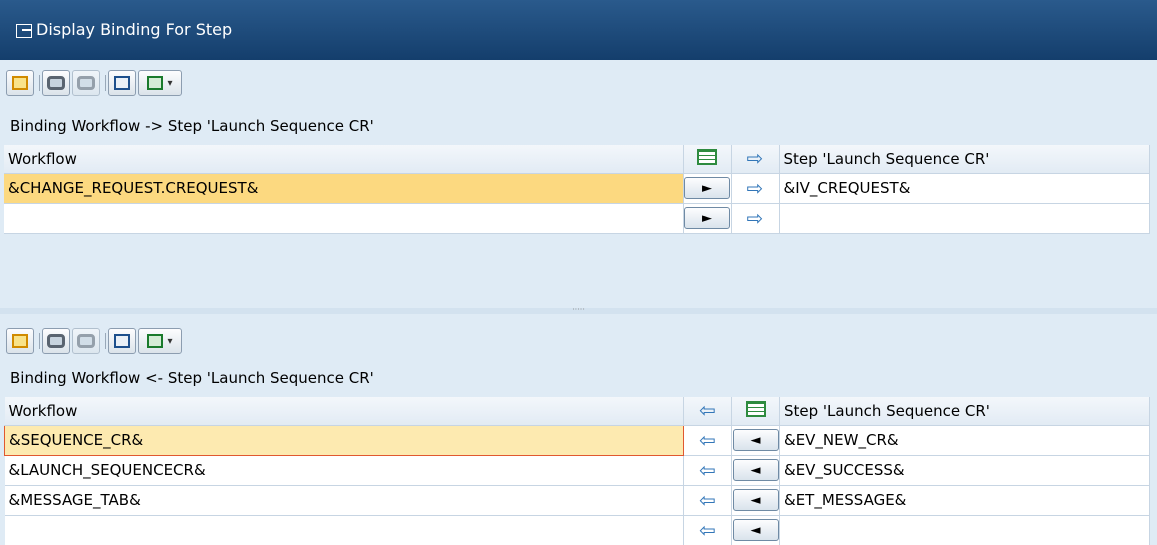 Image resolution: width=1157 pixels, height=545 pixels. Describe the element at coordinates (964, 440) in the screenshot. I see `step-cell: &EV_NEW_CR&` at that location.